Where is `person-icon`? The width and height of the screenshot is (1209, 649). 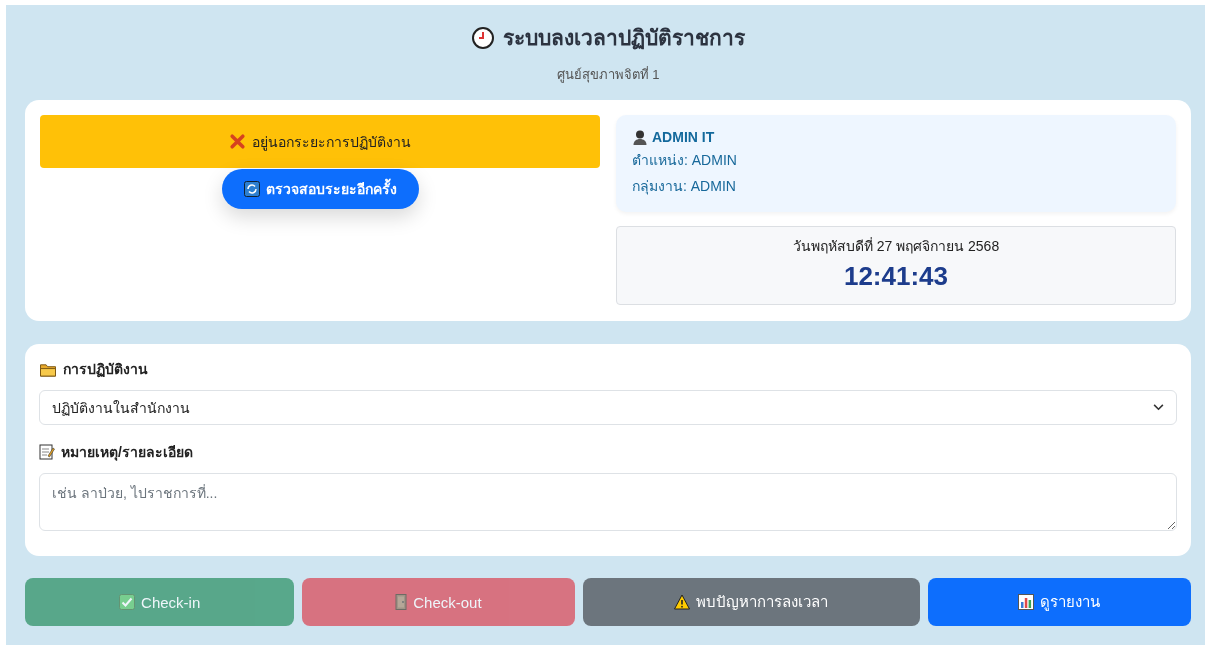 person-icon is located at coordinates (640, 137).